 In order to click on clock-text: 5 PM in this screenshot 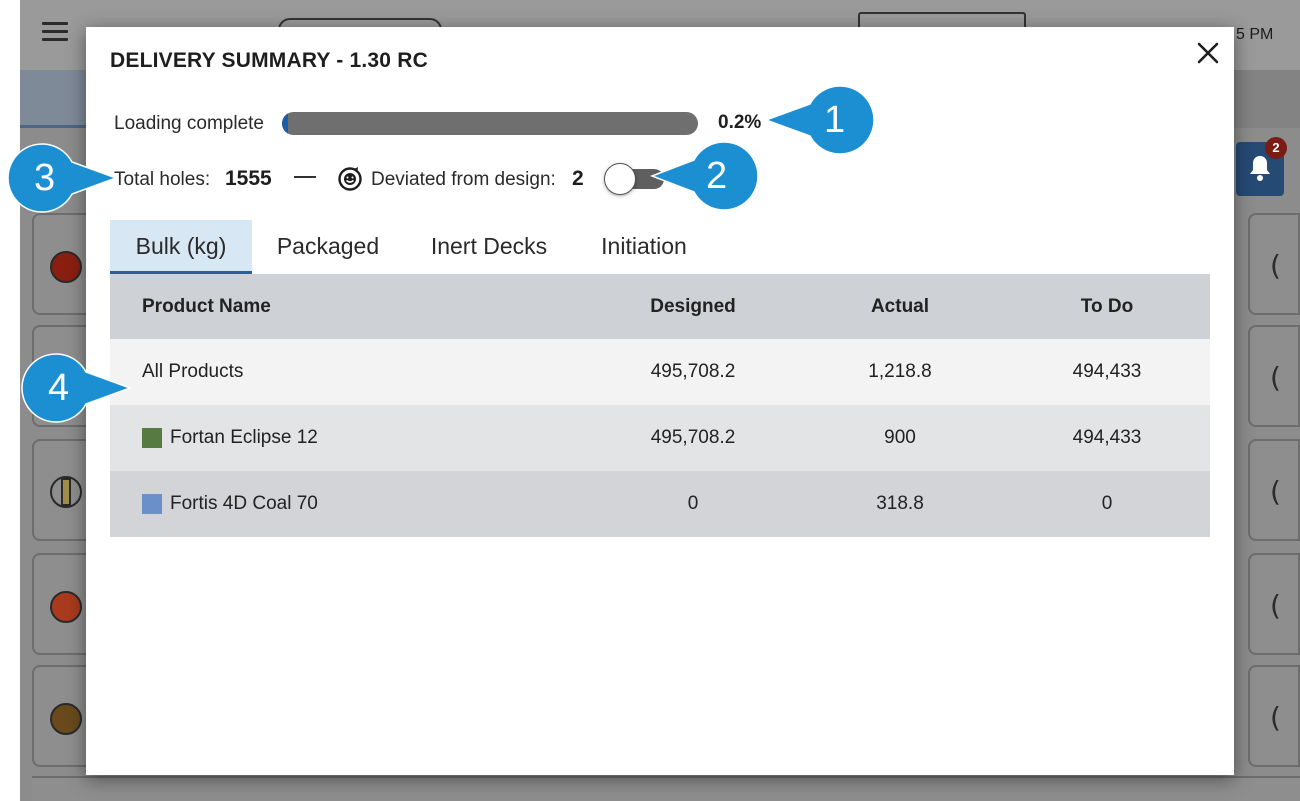, I will do `click(1255, 34)`.